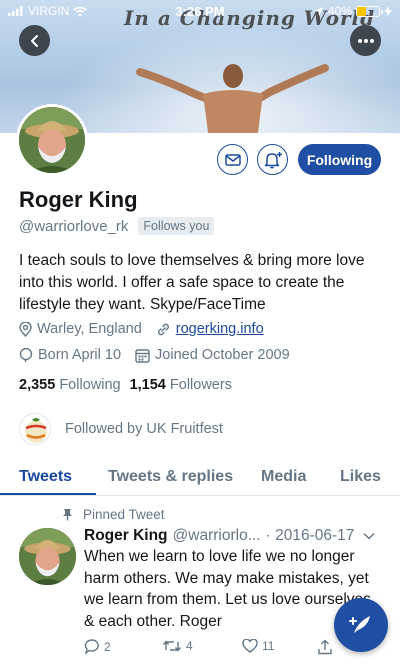 Image resolution: width=400 pixels, height=664 pixels. I want to click on tweet-header: Roger King @warriorlo... · 2016-06-17, so click(234, 536).